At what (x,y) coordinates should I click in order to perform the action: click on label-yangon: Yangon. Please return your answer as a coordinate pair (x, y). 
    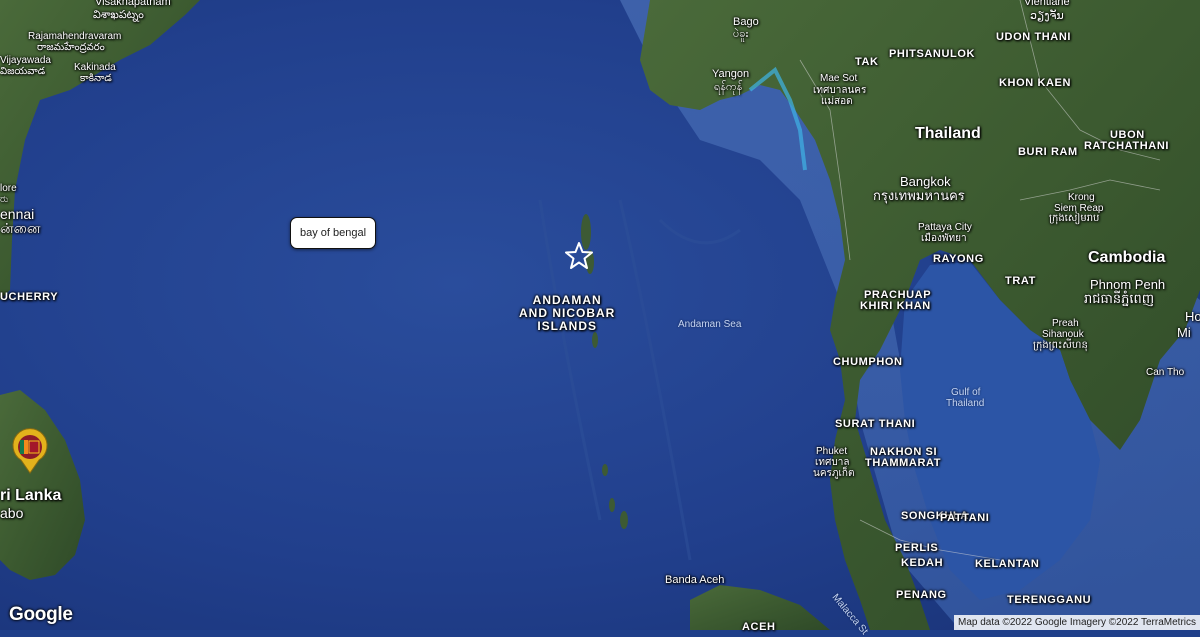
    Looking at the image, I should click on (731, 74).